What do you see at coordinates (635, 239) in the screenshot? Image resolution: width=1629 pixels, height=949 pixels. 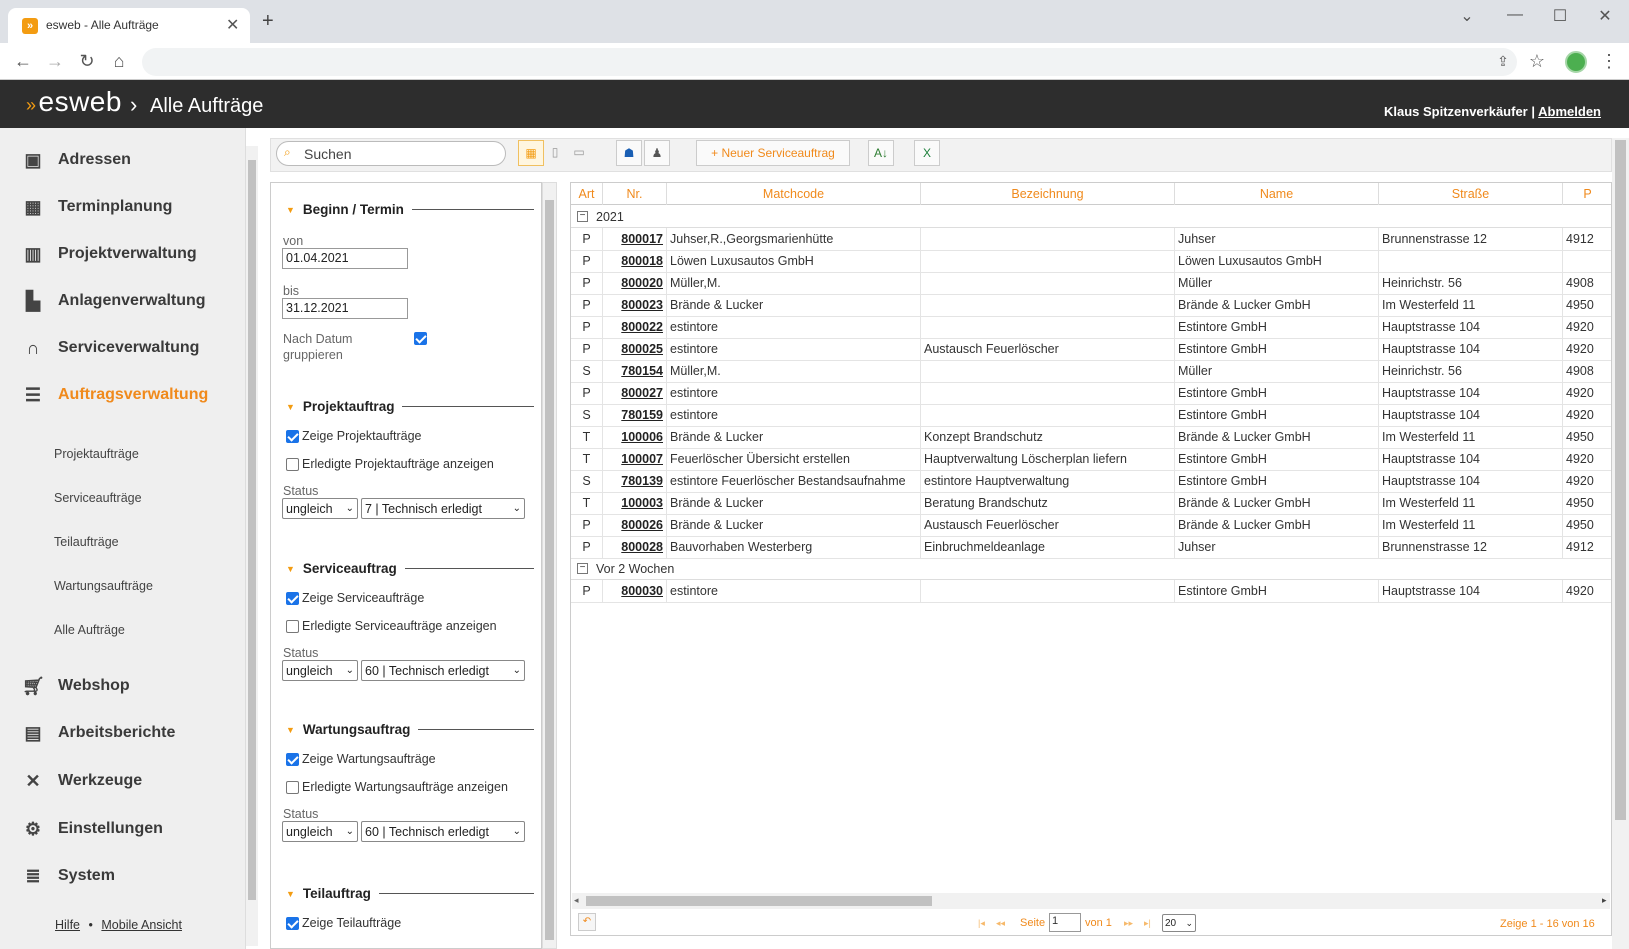 I see `order-number-link: 800017` at bounding box center [635, 239].